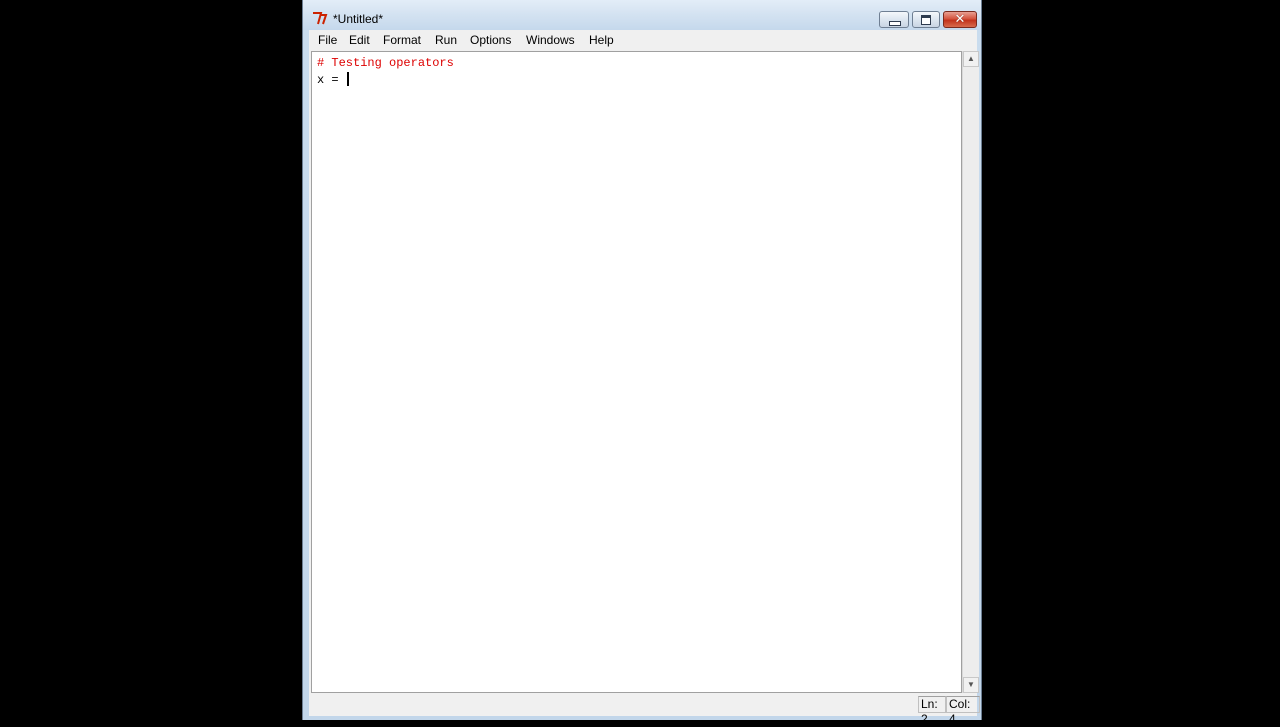  I want to click on code-line-text: x =, so click(331, 80).